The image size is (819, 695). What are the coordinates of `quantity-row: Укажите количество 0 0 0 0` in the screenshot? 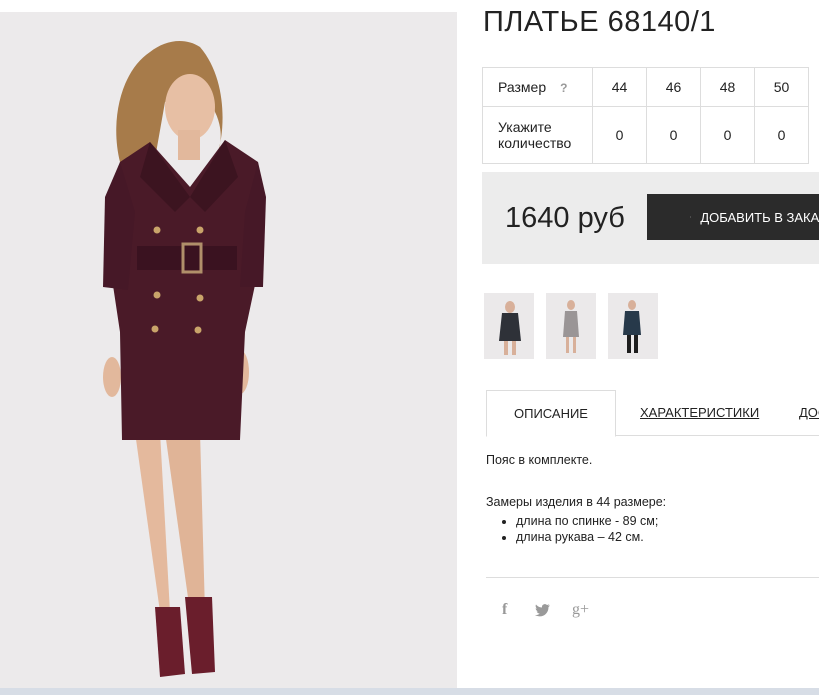 It's located at (645, 135).